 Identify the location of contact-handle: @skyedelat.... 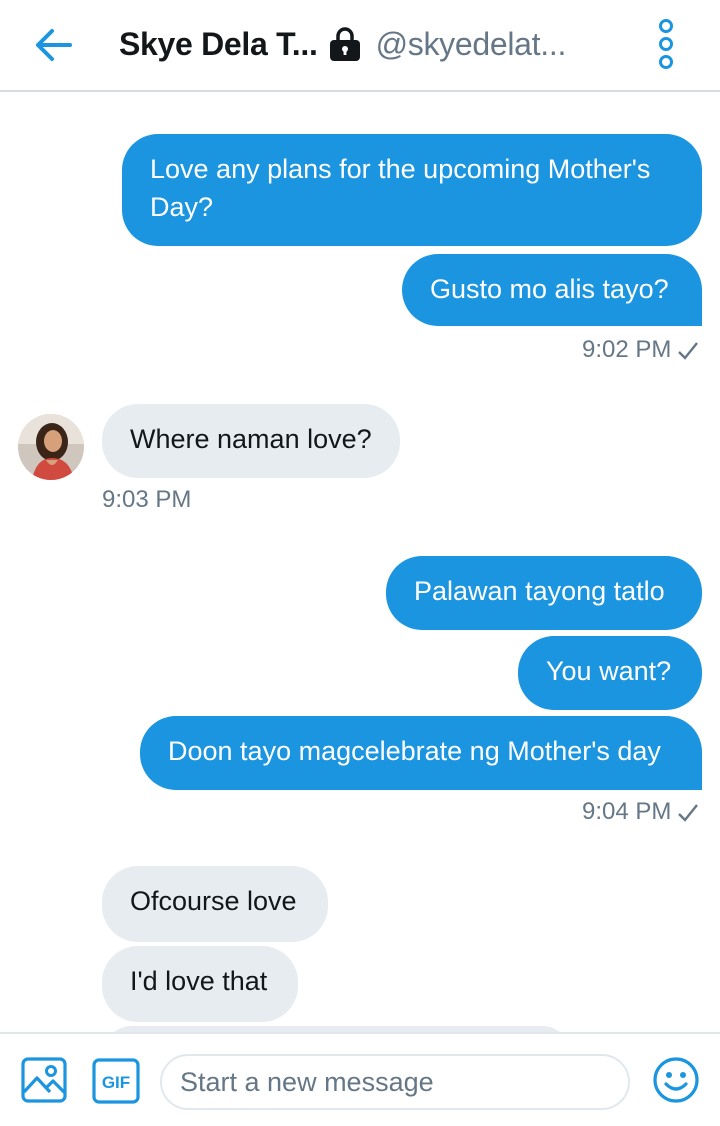
(471, 43).